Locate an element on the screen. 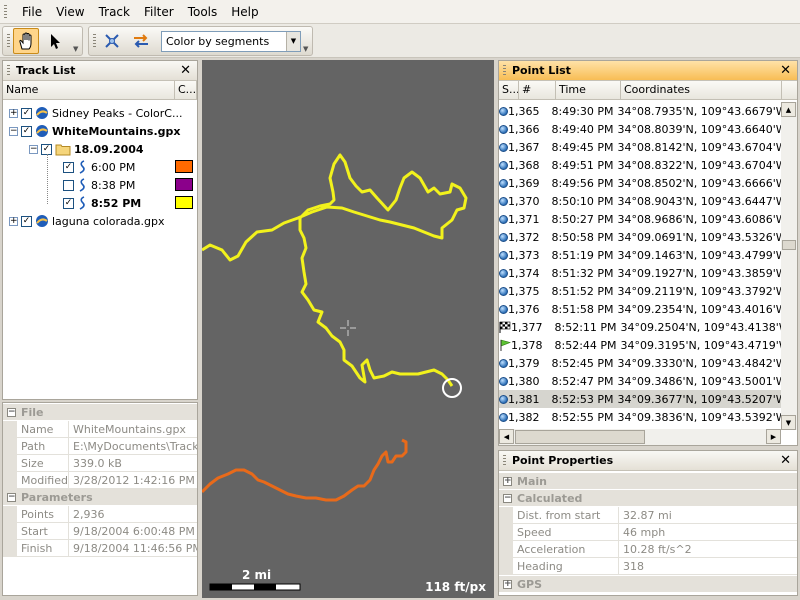 The width and height of the screenshot is (800, 600). scroll-up-icon: ▲ is located at coordinates (788, 109).